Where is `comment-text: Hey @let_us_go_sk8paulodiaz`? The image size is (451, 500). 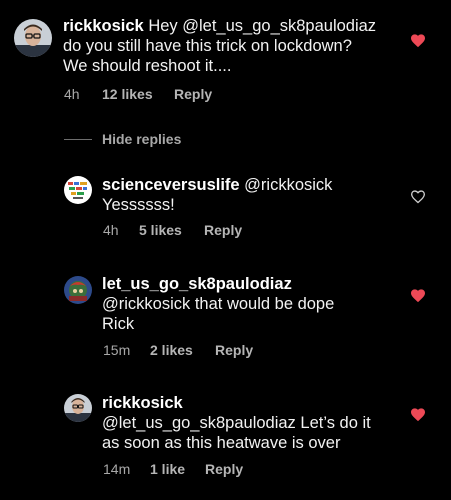
comment-text: Hey @let_us_go_sk8paulodiaz is located at coordinates (262, 26).